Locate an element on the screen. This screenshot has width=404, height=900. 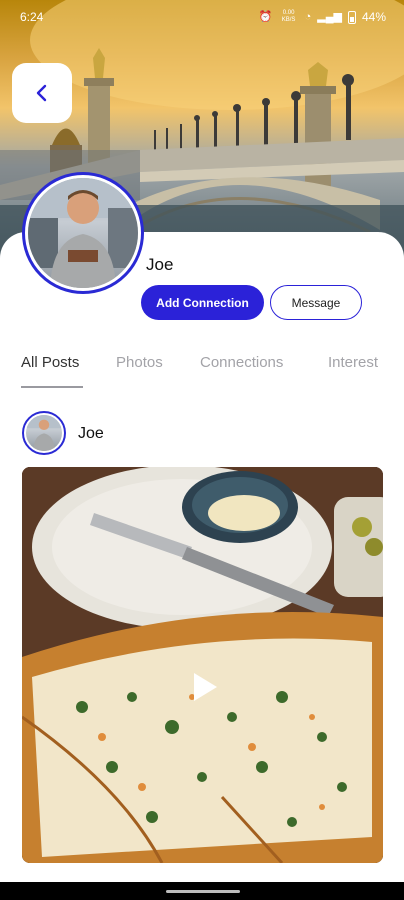
status-time: 6:24 is located at coordinates (32, 17).